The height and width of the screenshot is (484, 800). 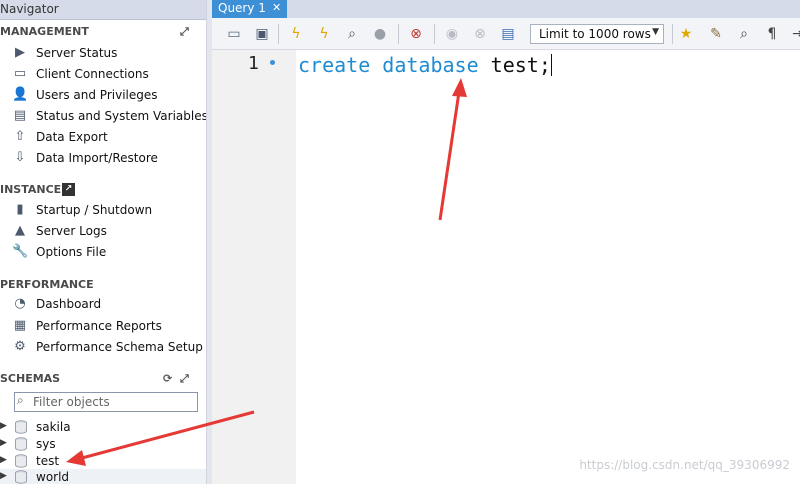 What do you see at coordinates (20, 115) in the screenshot?
I see `monitor-icon: ▤` at bounding box center [20, 115].